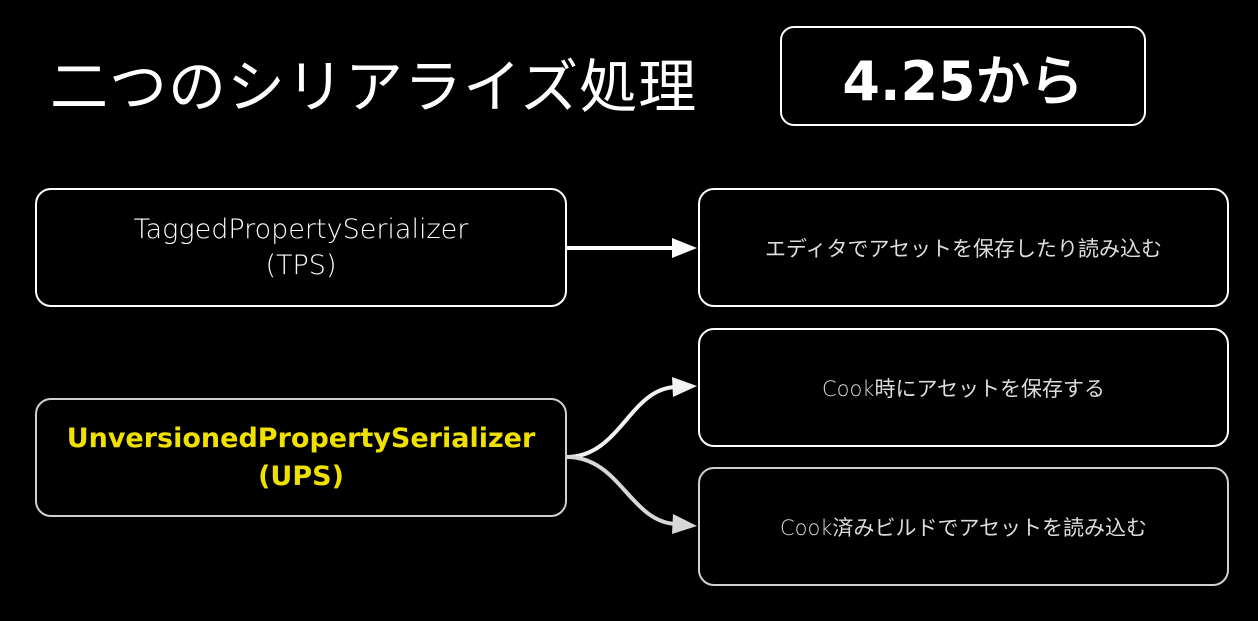 Image resolution: width=1258 pixels, height=621 pixels. Describe the element at coordinates (631, 418) in the screenshot. I see `arrow-ups-to-cook-save` at that location.